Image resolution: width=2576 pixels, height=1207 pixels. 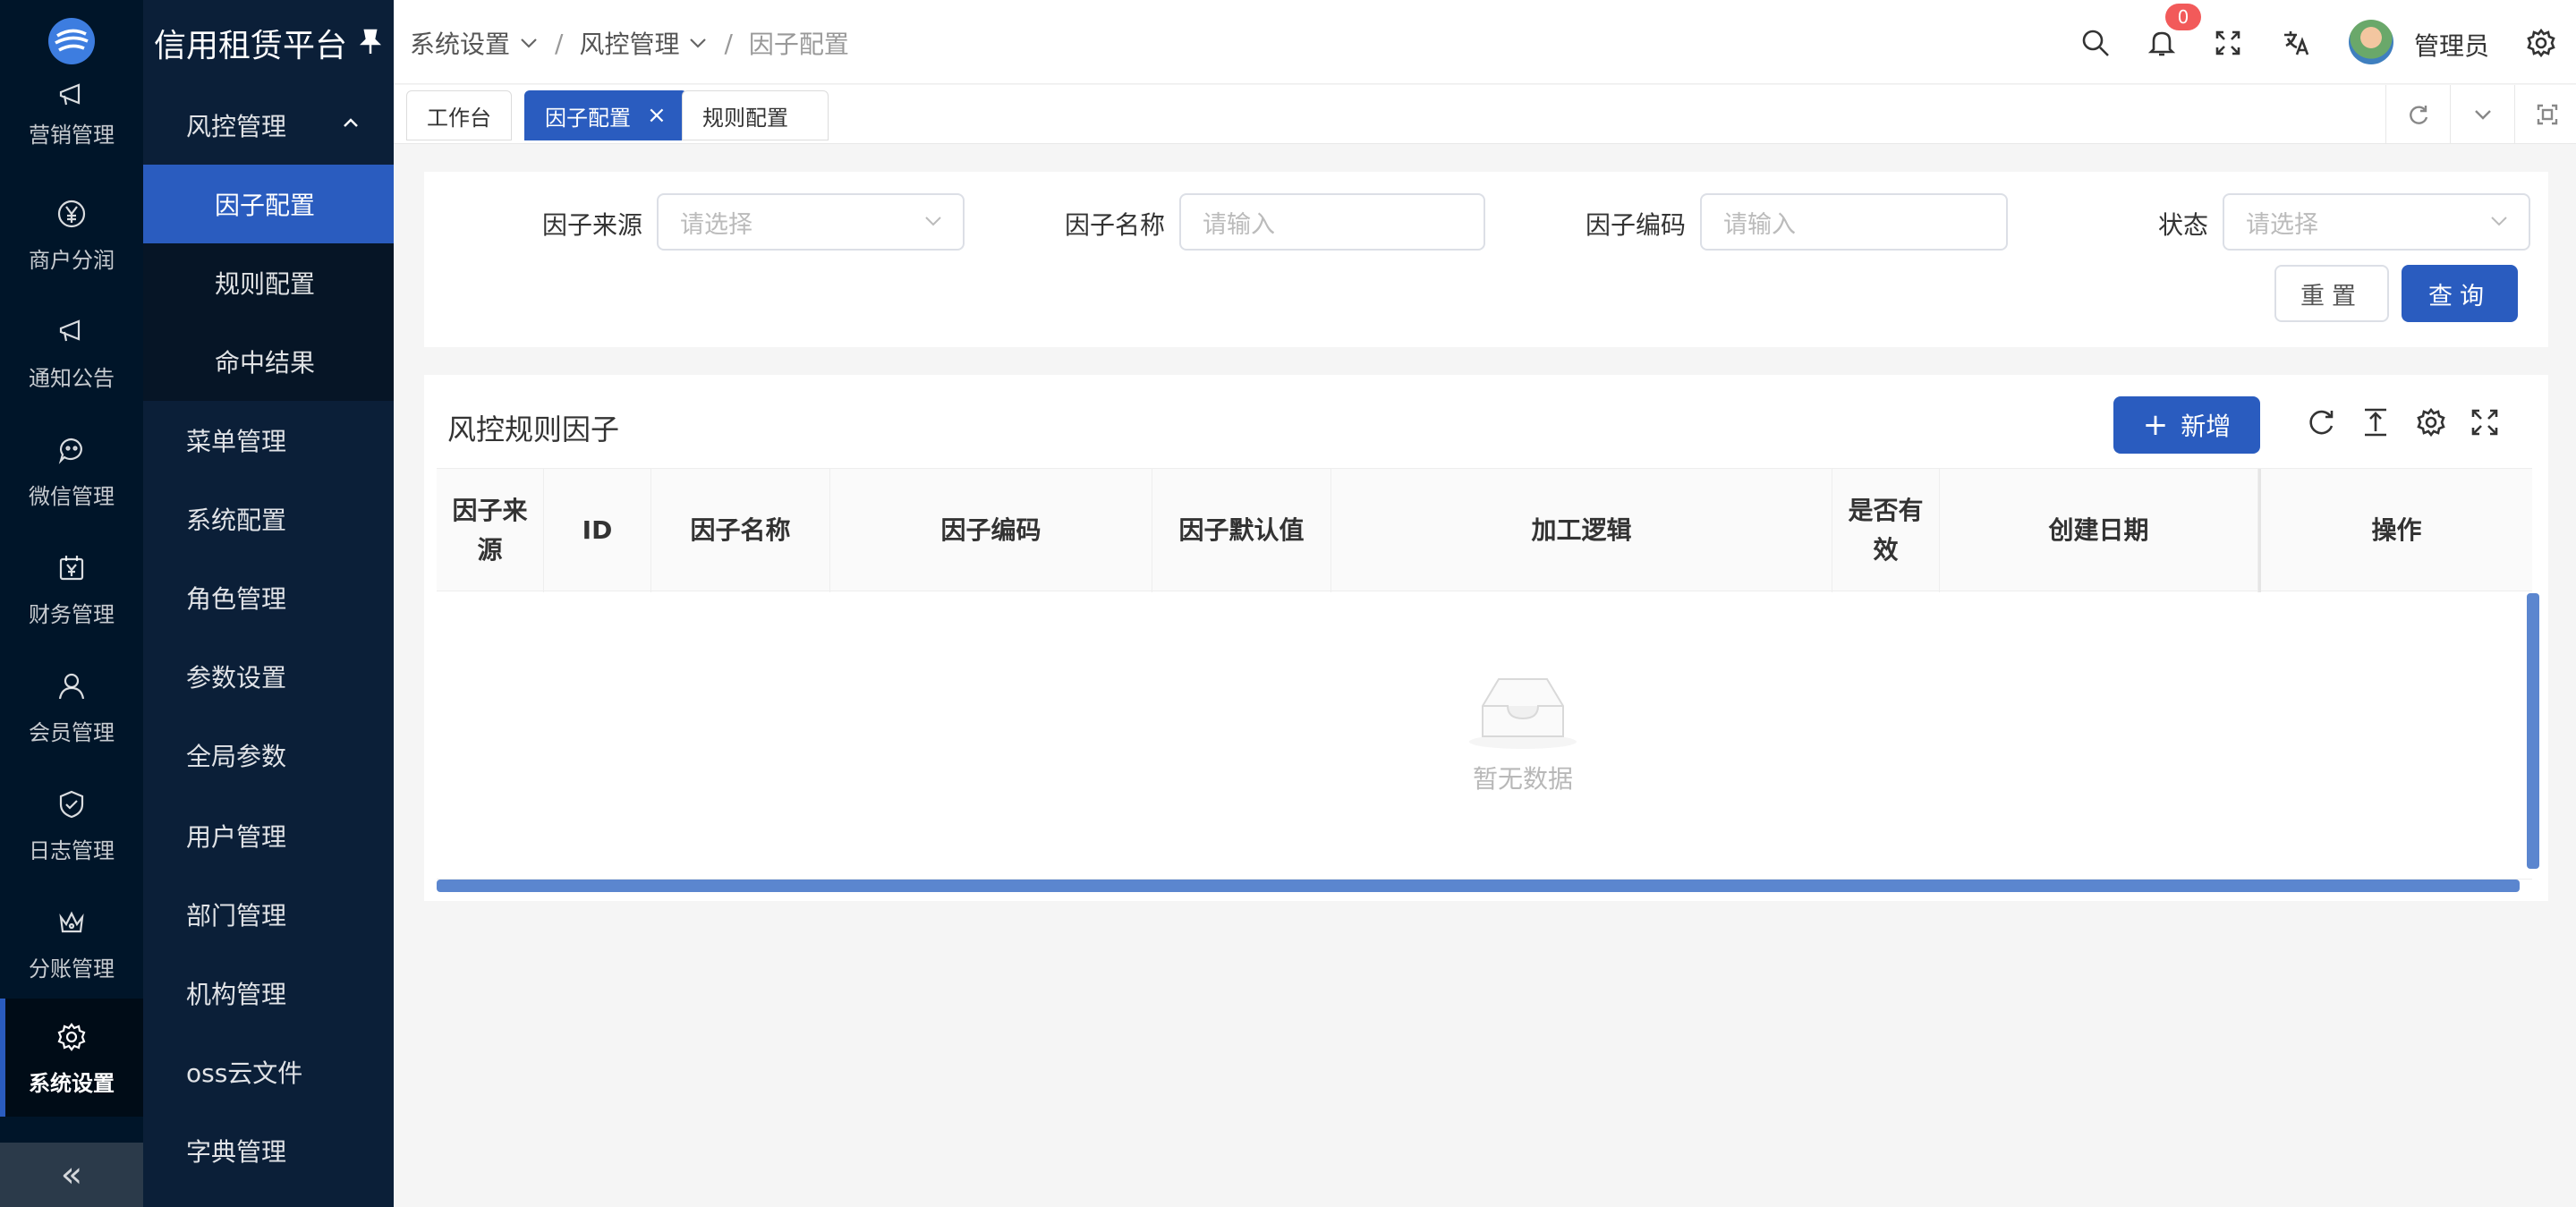 What do you see at coordinates (798, 44) in the screenshot?
I see `breadcrumb-current: 因子配置` at bounding box center [798, 44].